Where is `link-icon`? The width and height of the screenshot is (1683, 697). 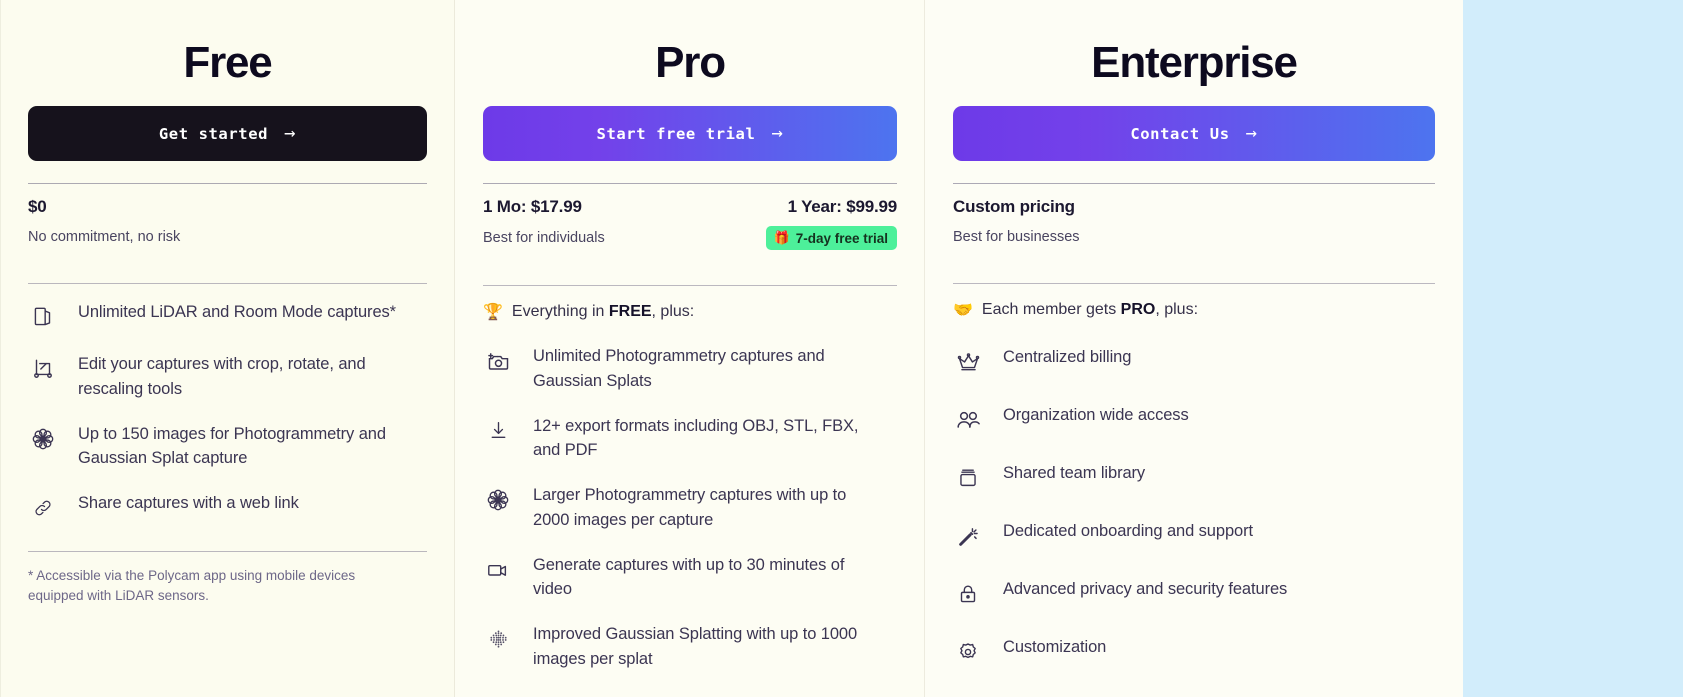
link-icon is located at coordinates (43, 508).